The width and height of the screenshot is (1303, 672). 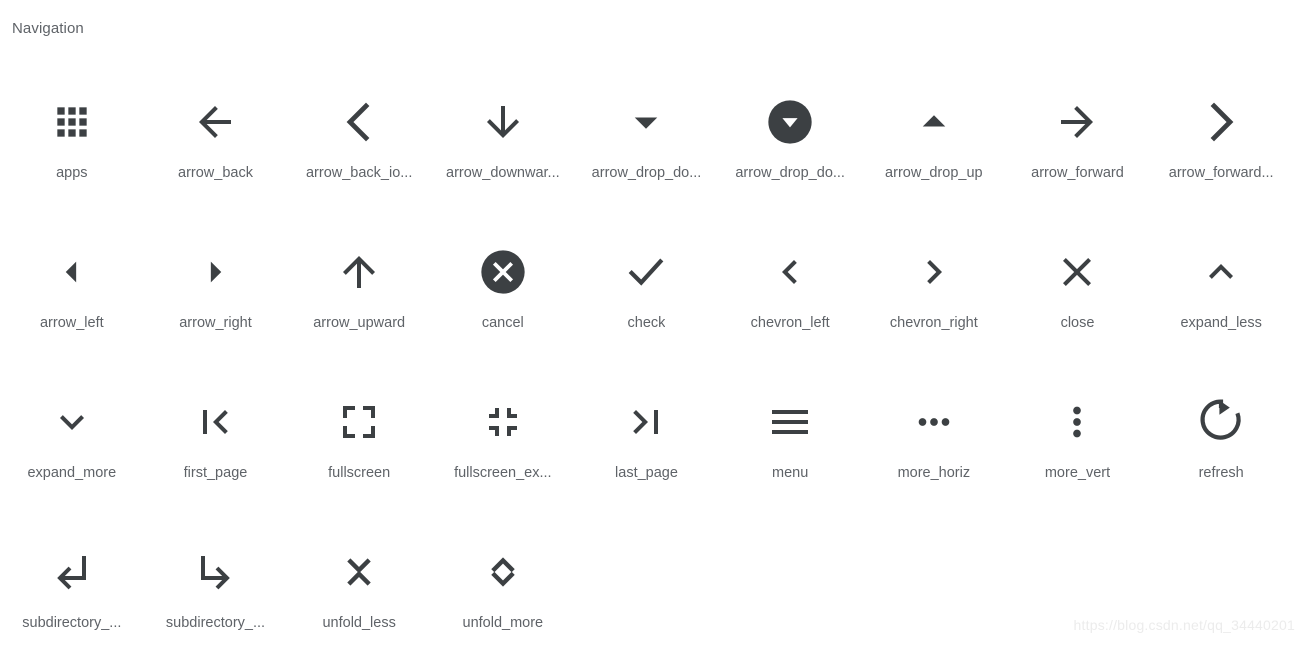 What do you see at coordinates (646, 272) in the screenshot?
I see `check-icon` at bounding box center [646, 272].